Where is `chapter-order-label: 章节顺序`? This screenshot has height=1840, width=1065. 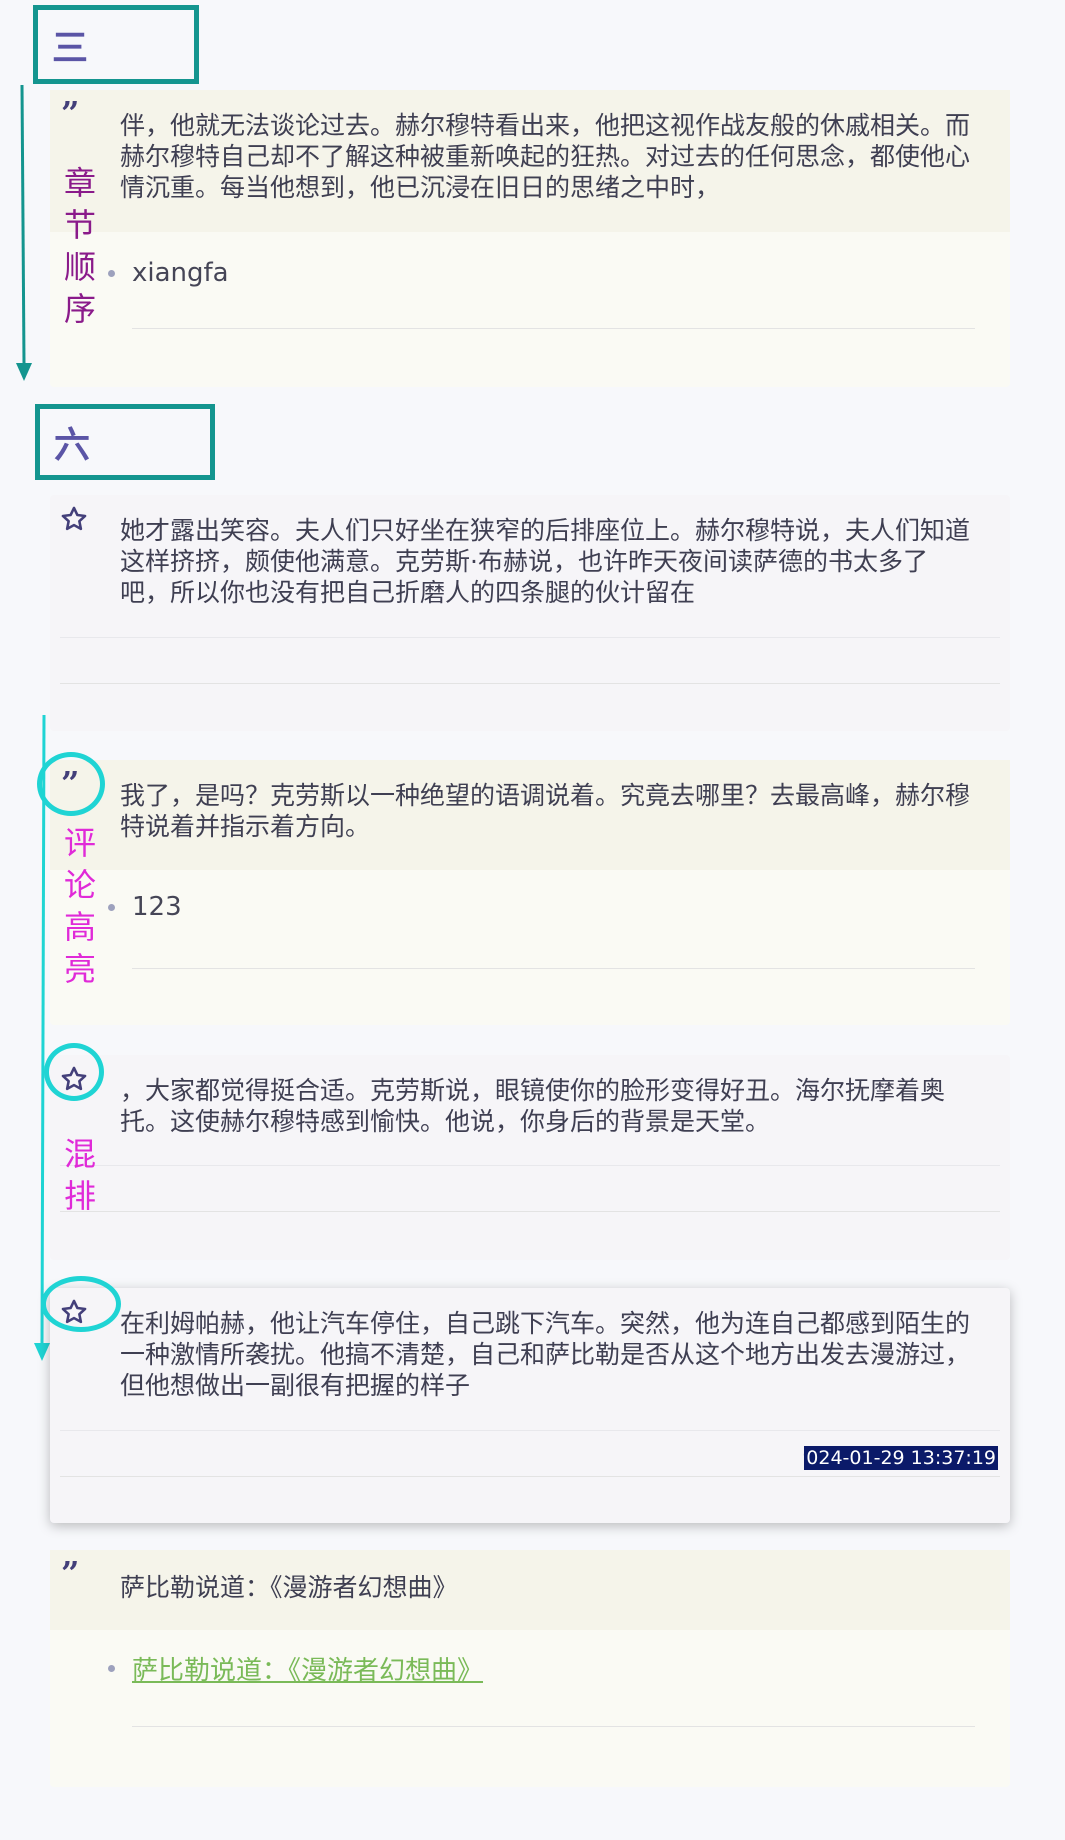 chapter-order-label: 章节顺序 is located at coordinates (78, 250).